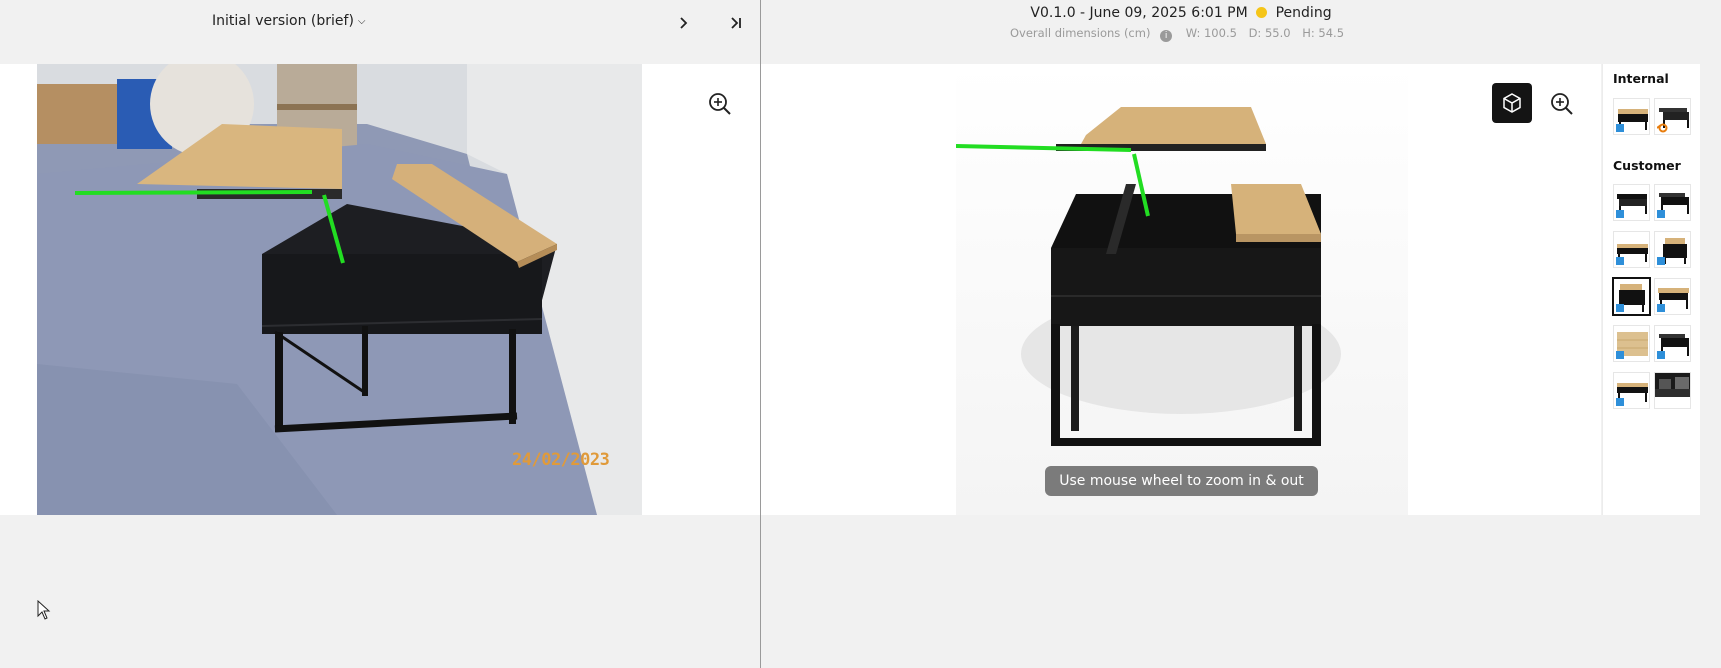 This screenshot has width=1721, height=668. I want to click on version-info: V0.1.0 - June 09, 2025 6:01 PM Pending, so click(1181, 13).